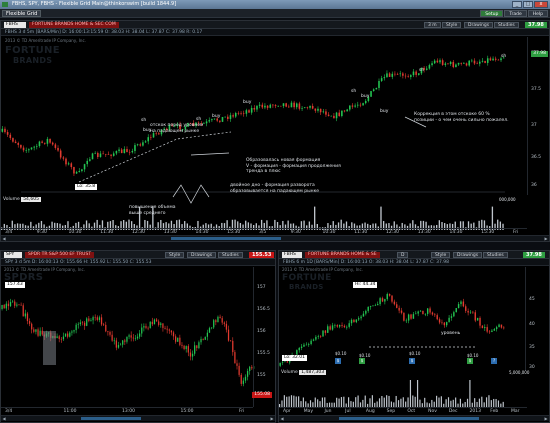  I want to click on symbol-input: SPY, so click(13, 255).